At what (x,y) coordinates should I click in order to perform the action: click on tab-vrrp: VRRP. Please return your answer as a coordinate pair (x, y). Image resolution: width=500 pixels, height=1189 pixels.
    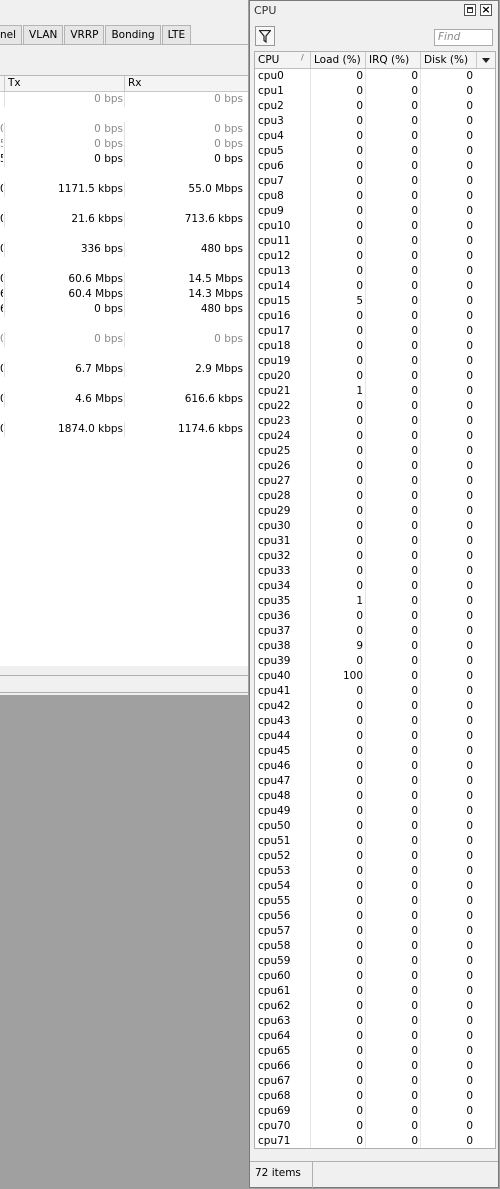
    Looking at the image, I should click on (84, 34).